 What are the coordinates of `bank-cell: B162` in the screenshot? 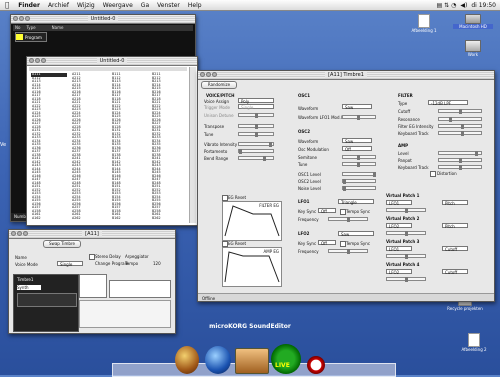 It's located at (129, 218).